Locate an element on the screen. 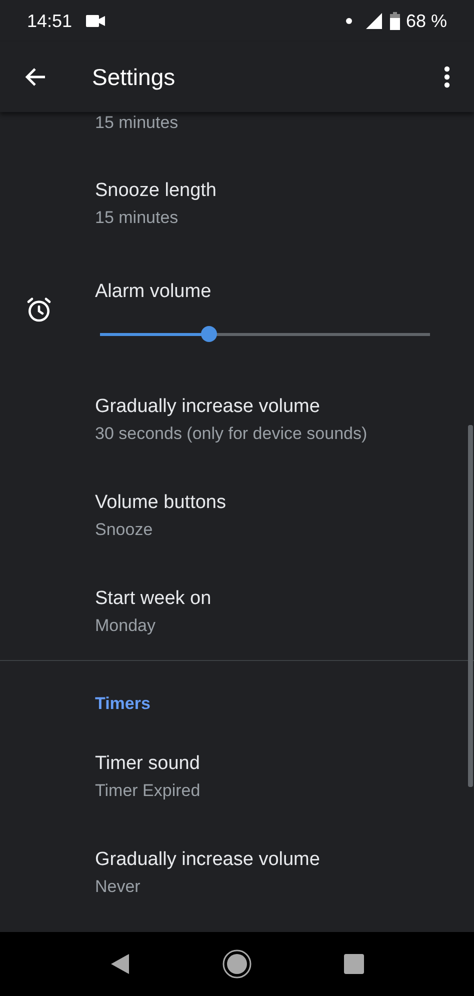 The image size is (474, 996). video-camera-icon is located at coordinates (96, 21).